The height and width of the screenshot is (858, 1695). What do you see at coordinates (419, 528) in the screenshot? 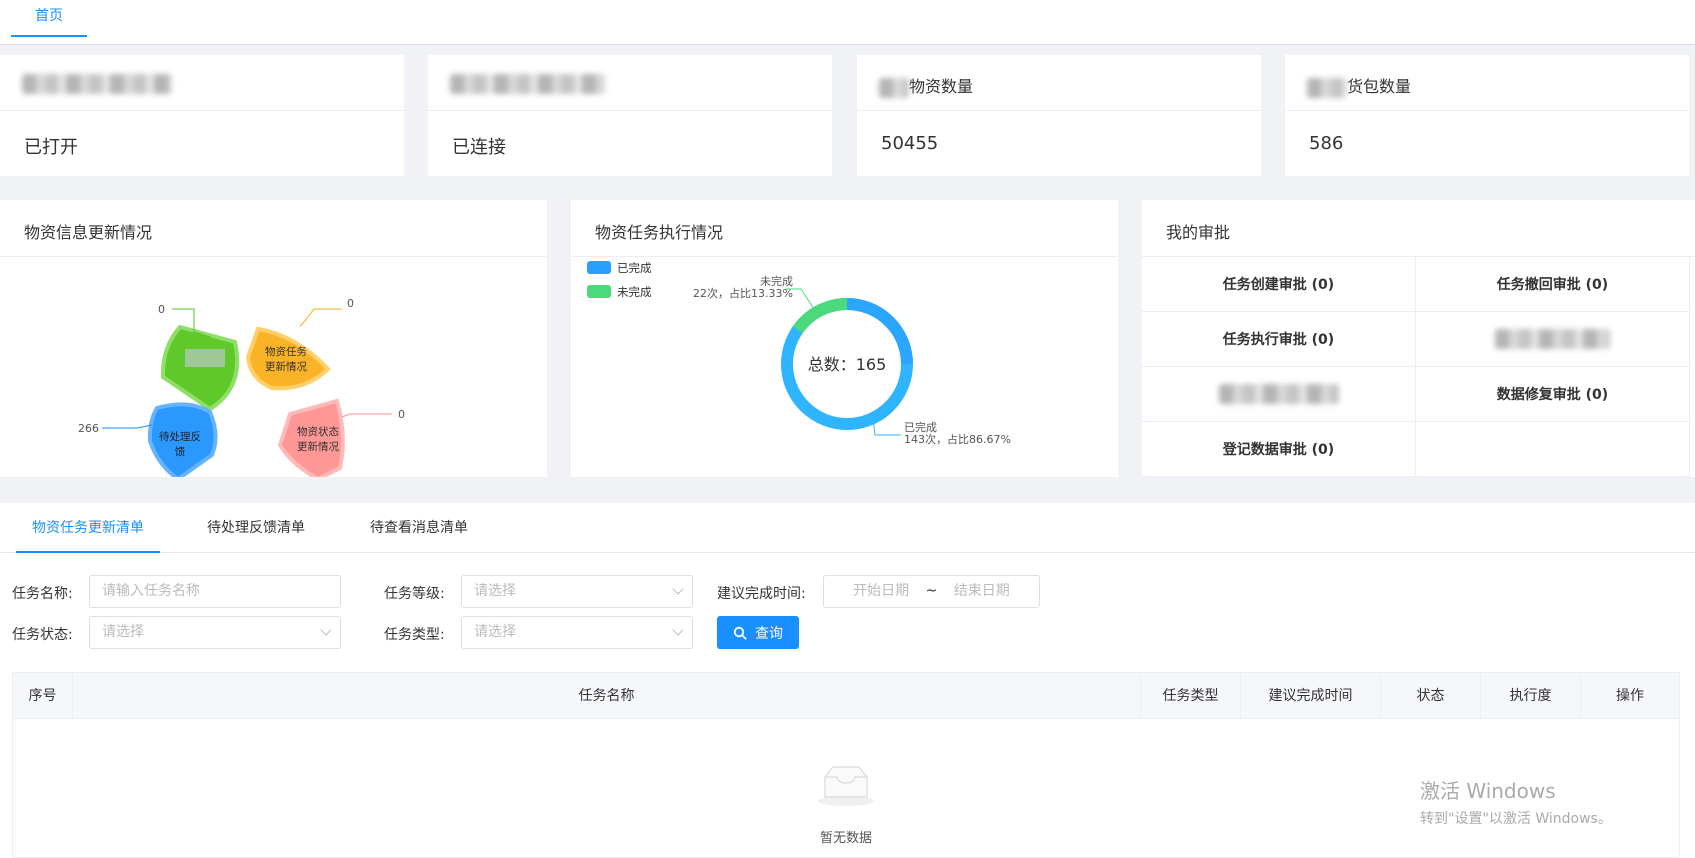
I see `tab-pending-messages: 待查看消息清单` at bounding box center [419, 528].